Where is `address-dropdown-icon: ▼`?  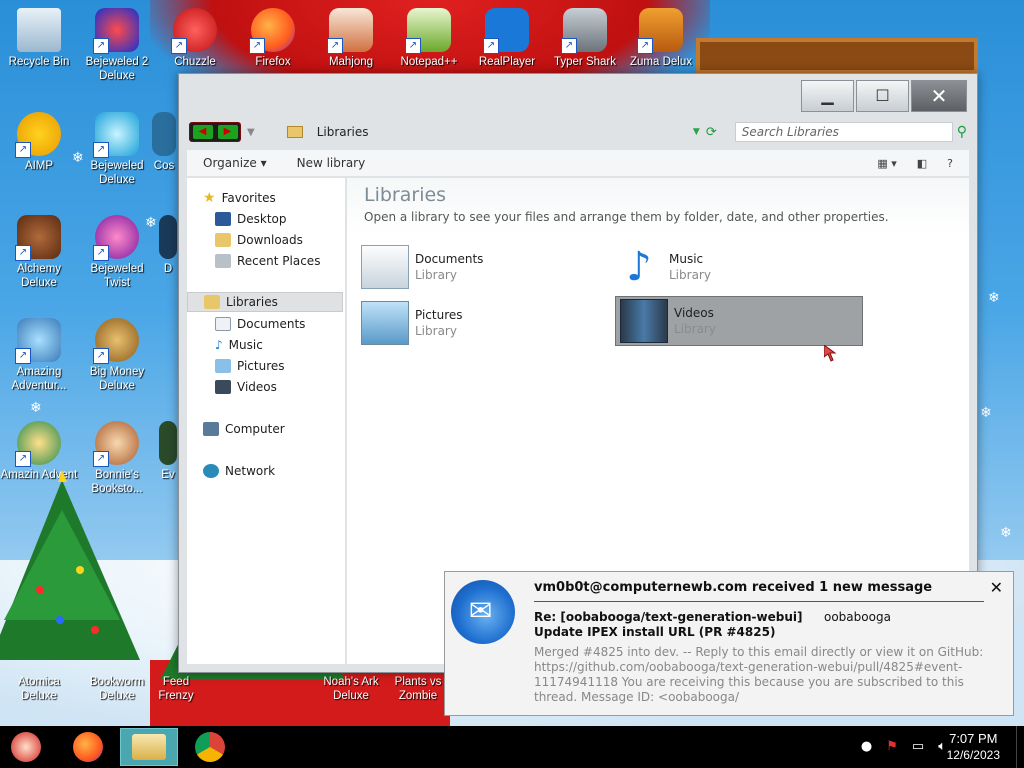
address-dropdown-icon: ▼ is located at coordinates (696, 132).